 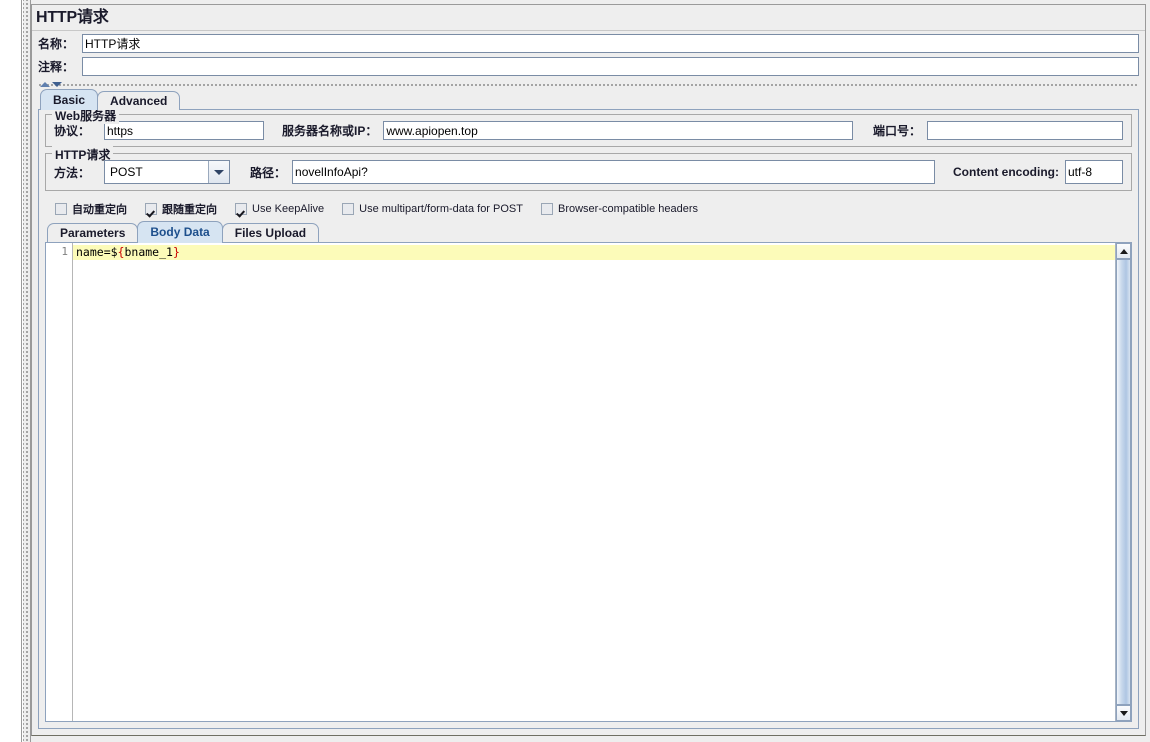 I want to click on content-encoding-label: Content encoding:, so click(x=1006, y=172).